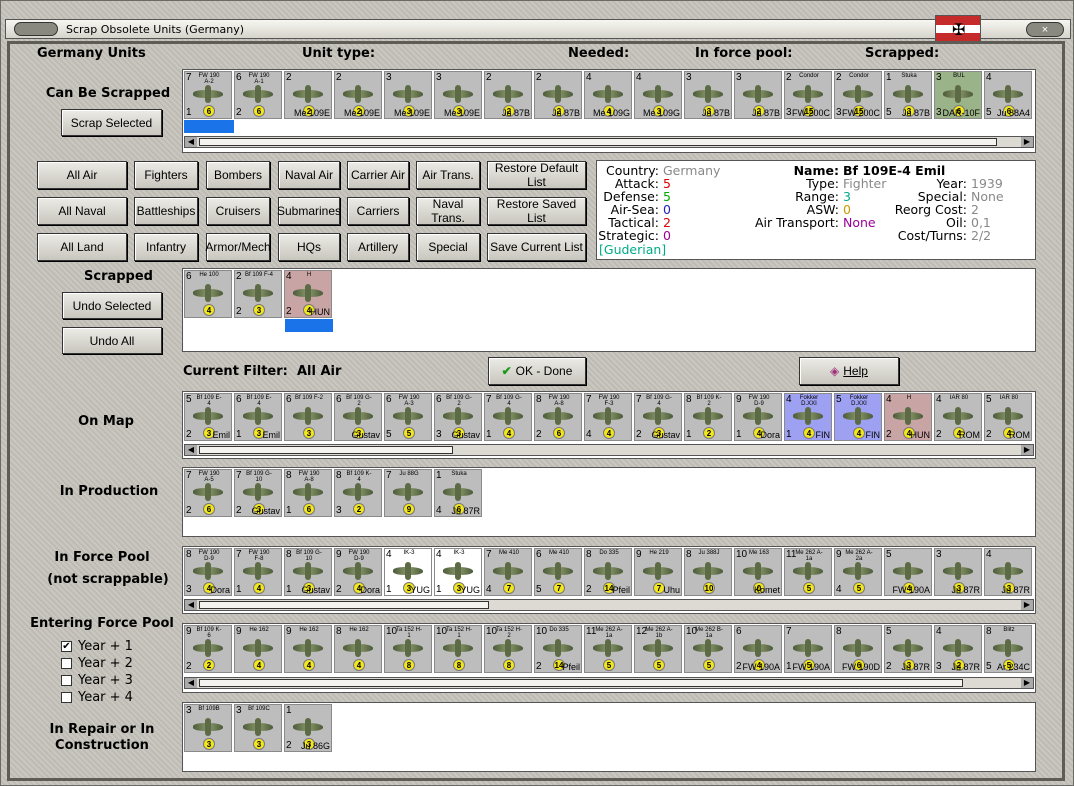 Image resolution: width=1074 pixels, height=786 pixels. I want to click on unit-counter: 10 Ta 152 H-2 8, so click(508, 649).